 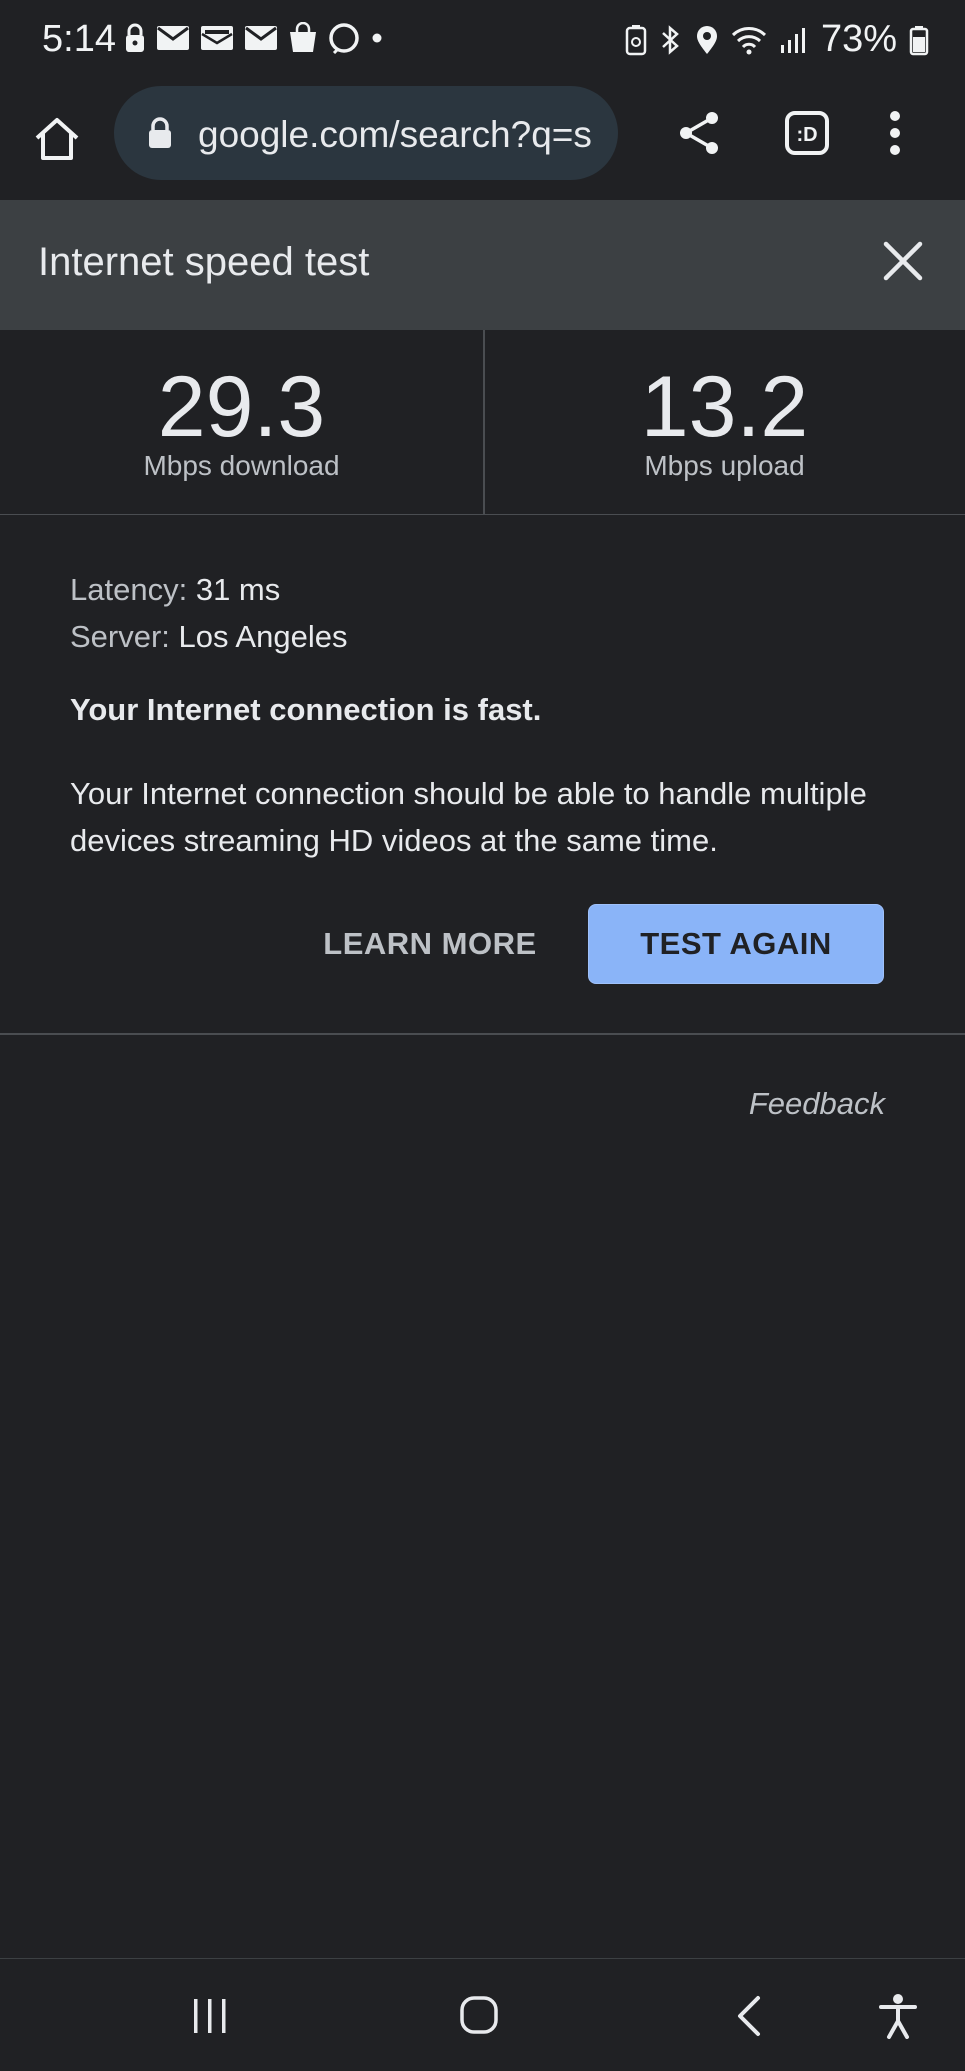 I want to click on alexa-icon, so click(x=344, y=38).